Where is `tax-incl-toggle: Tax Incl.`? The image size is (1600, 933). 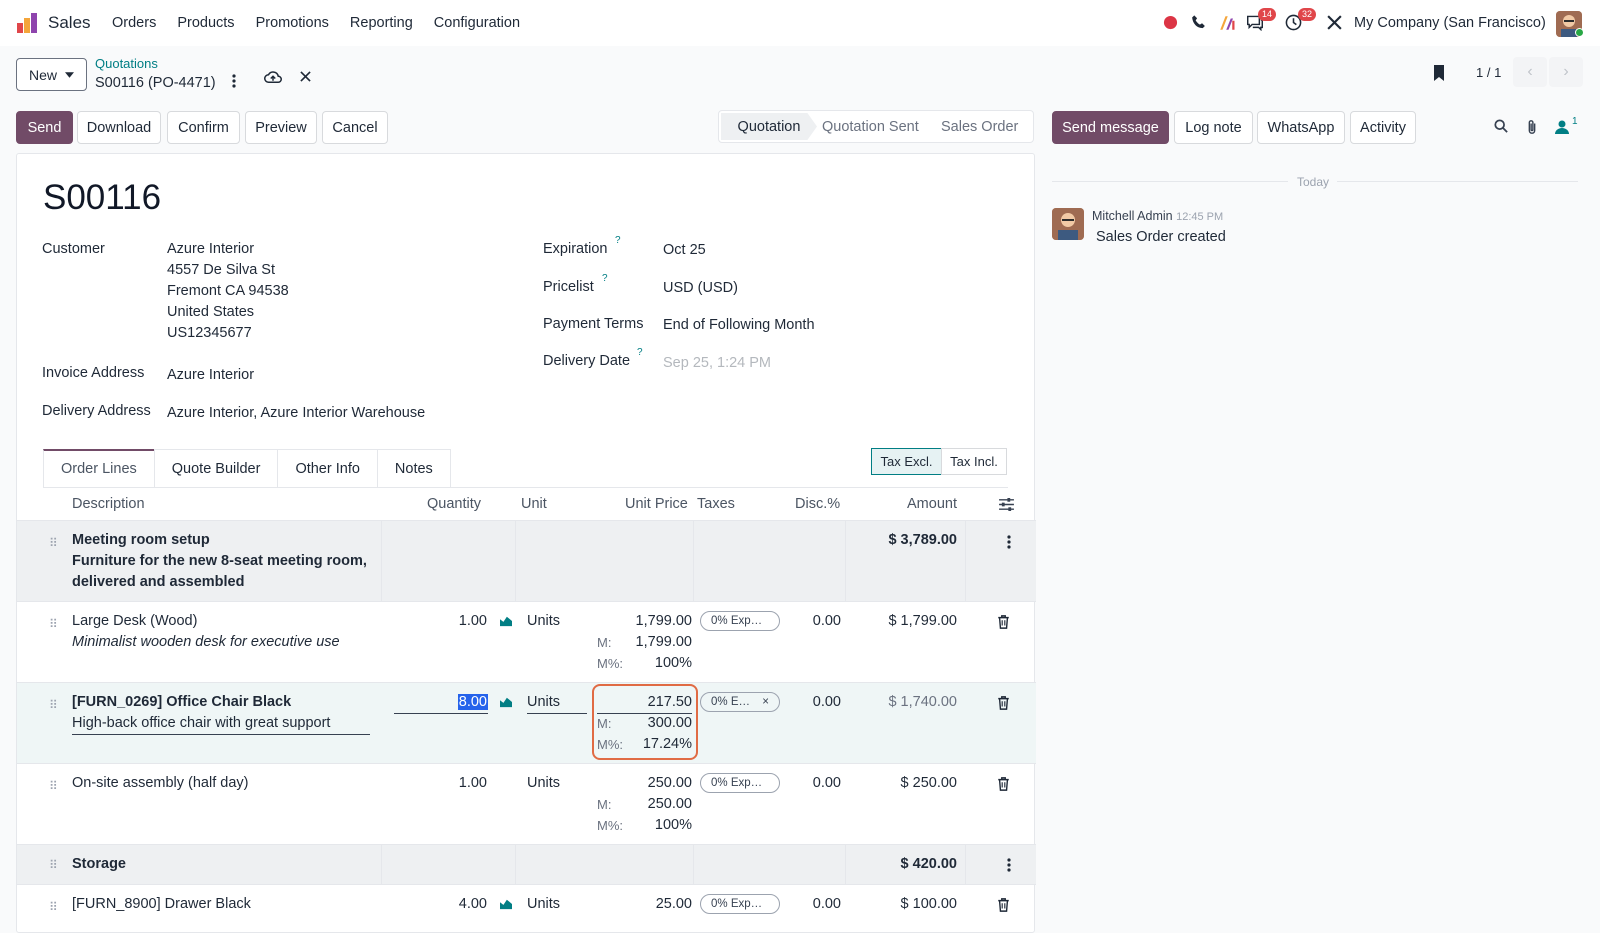
tax-incl-toggle: Tax Incl. is located at coordinates (974, 461).